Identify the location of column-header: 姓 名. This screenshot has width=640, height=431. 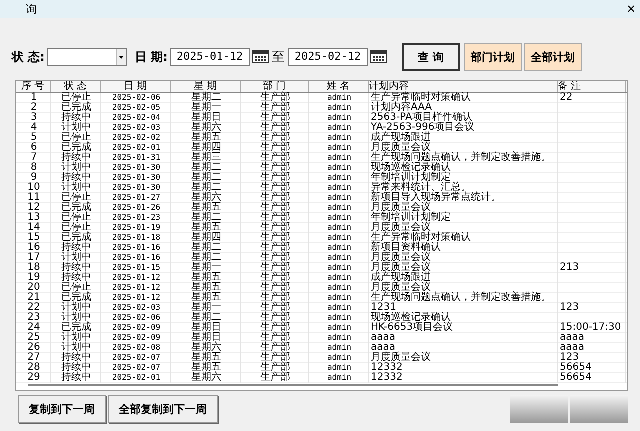
(339, 86).